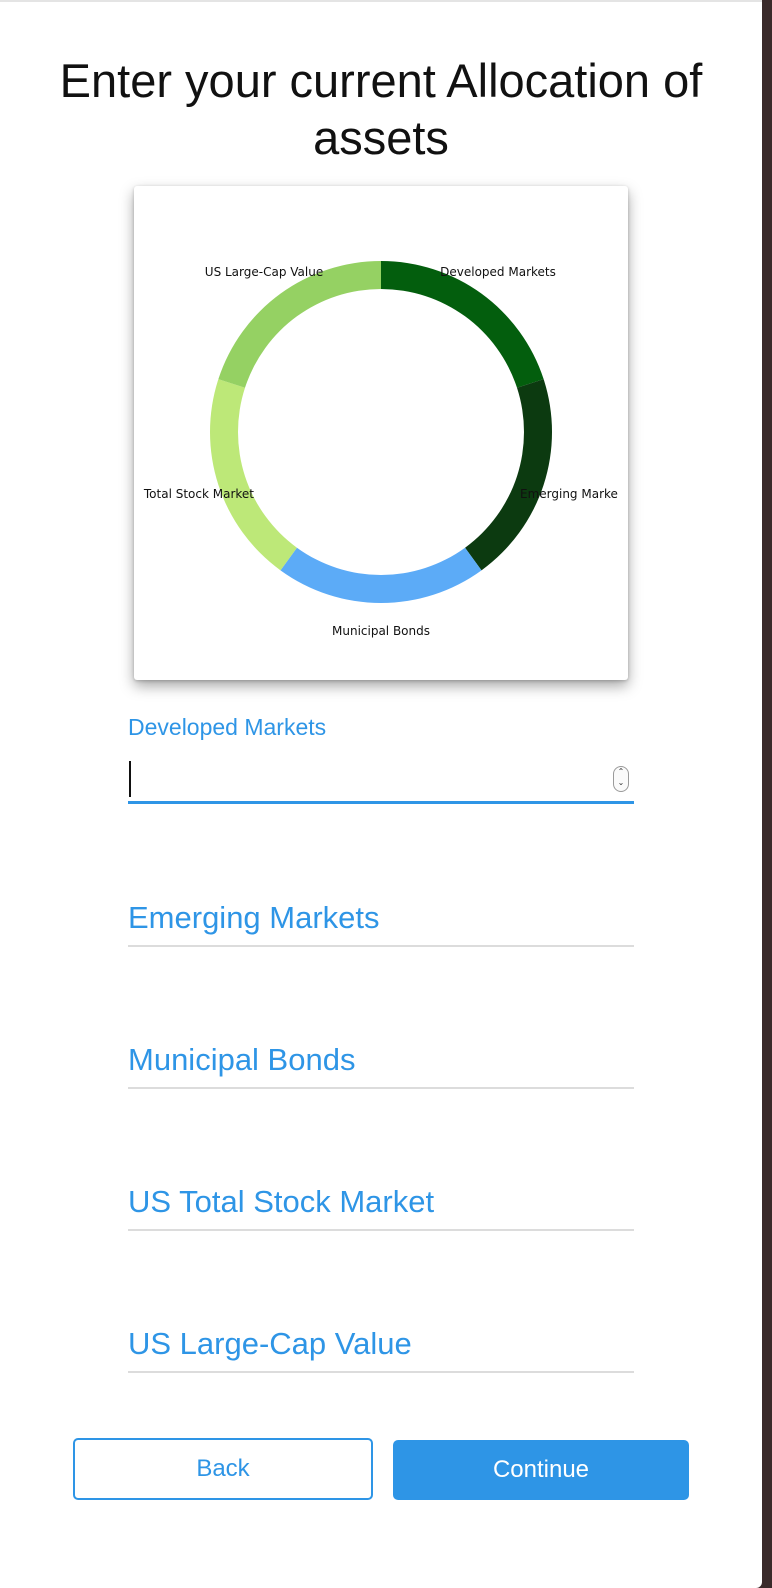 This screenshot has height=1588, width=772. What do you see at coordinates (381, 922) in the screenshot?
I see `field-emerging-markets: Emerging Markets` at bounding box center [381, 922].